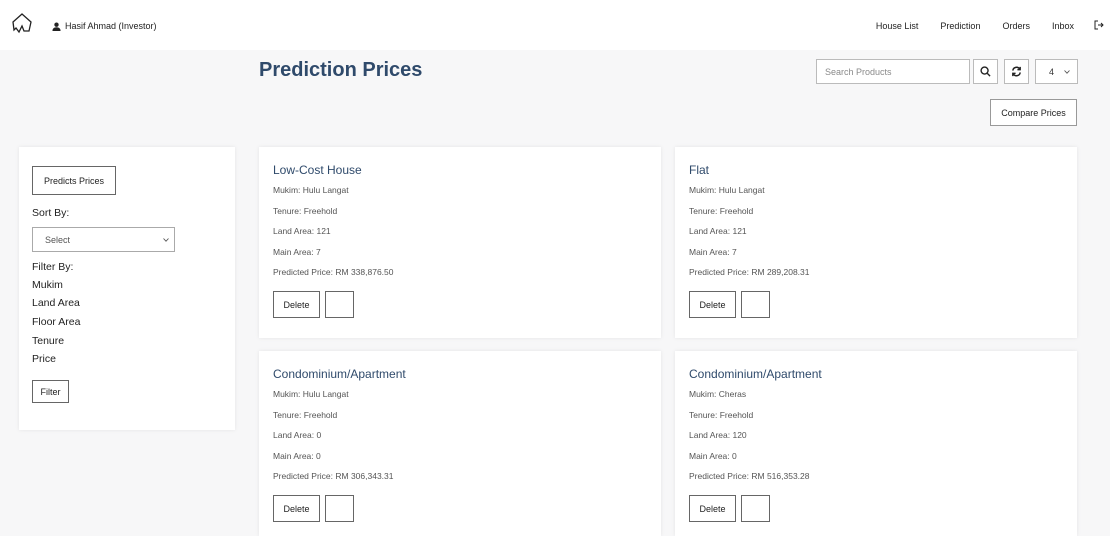 The width and height of the screenshot is (1110, 536). Describe the element at coordinates (718, 394) in the screenshot. I see `card-mukim: Mukim: Cheras` at that location.